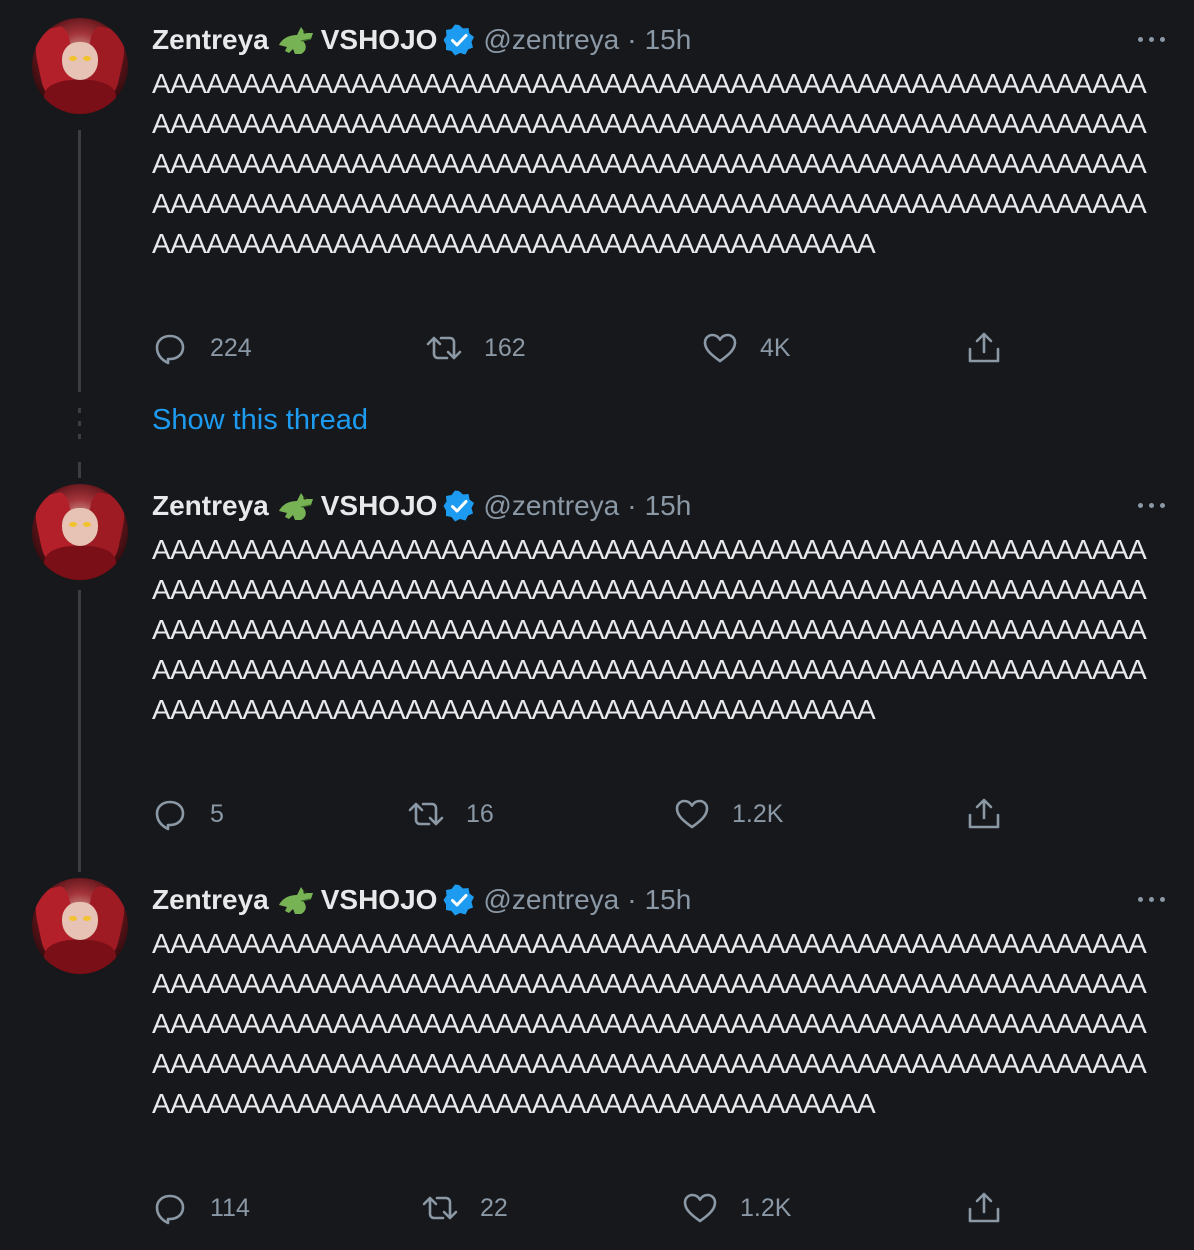 The width and height of the screenshot is (1194, 1250). I want to click on retweet-button: 16, so click(451, 814).